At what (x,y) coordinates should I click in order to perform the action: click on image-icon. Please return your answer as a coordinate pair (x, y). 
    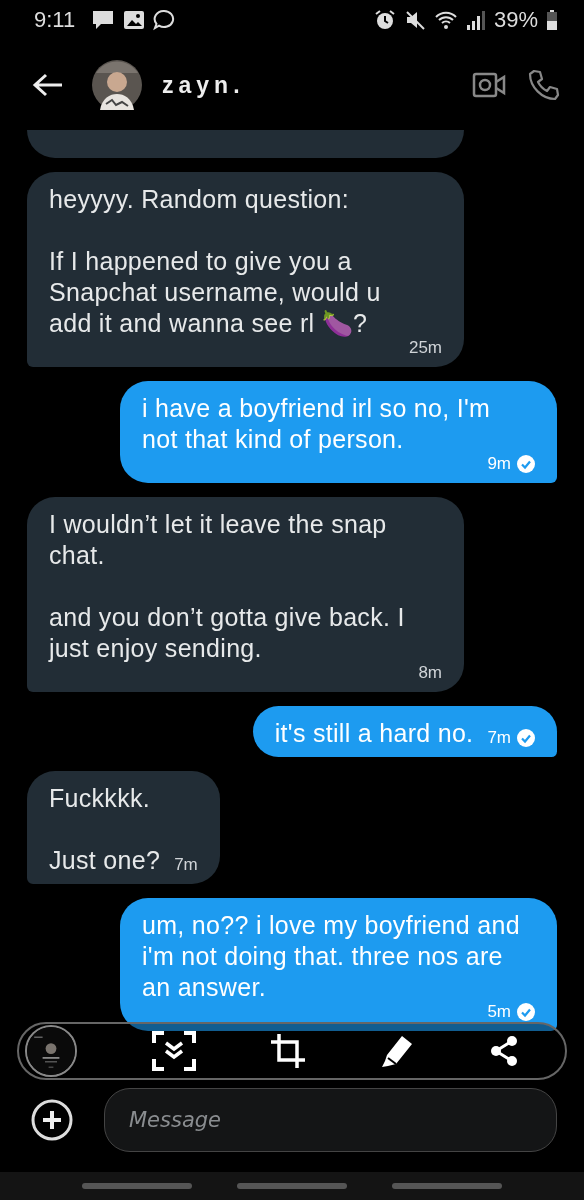
    Looking at the image, I should click on (134, 20).